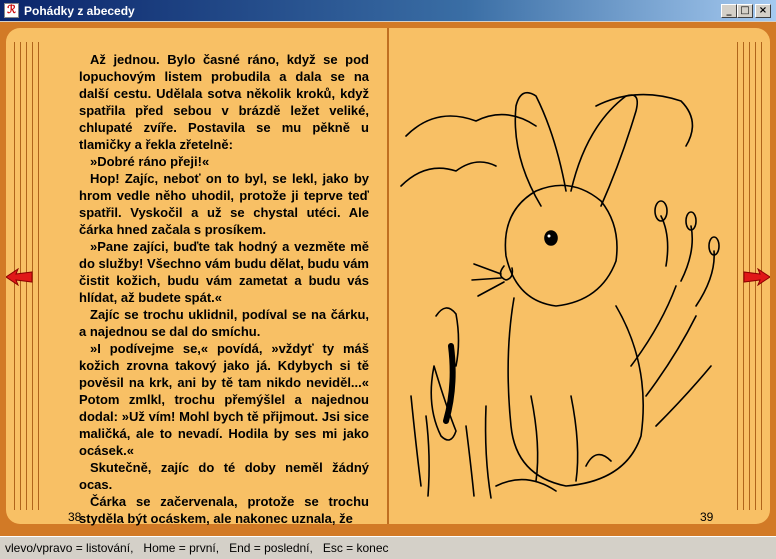 Image resolution: width=776 pixels, height=559 pixels. Describe the element at coordinates (707, 517) in the screenshot. I see `right-page-number: 39` at that location.